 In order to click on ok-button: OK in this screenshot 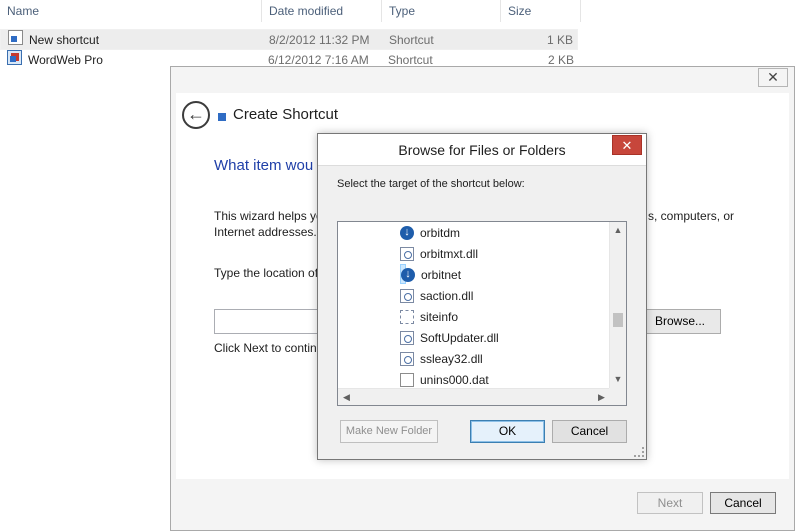, I will do `click(507, 431)`.